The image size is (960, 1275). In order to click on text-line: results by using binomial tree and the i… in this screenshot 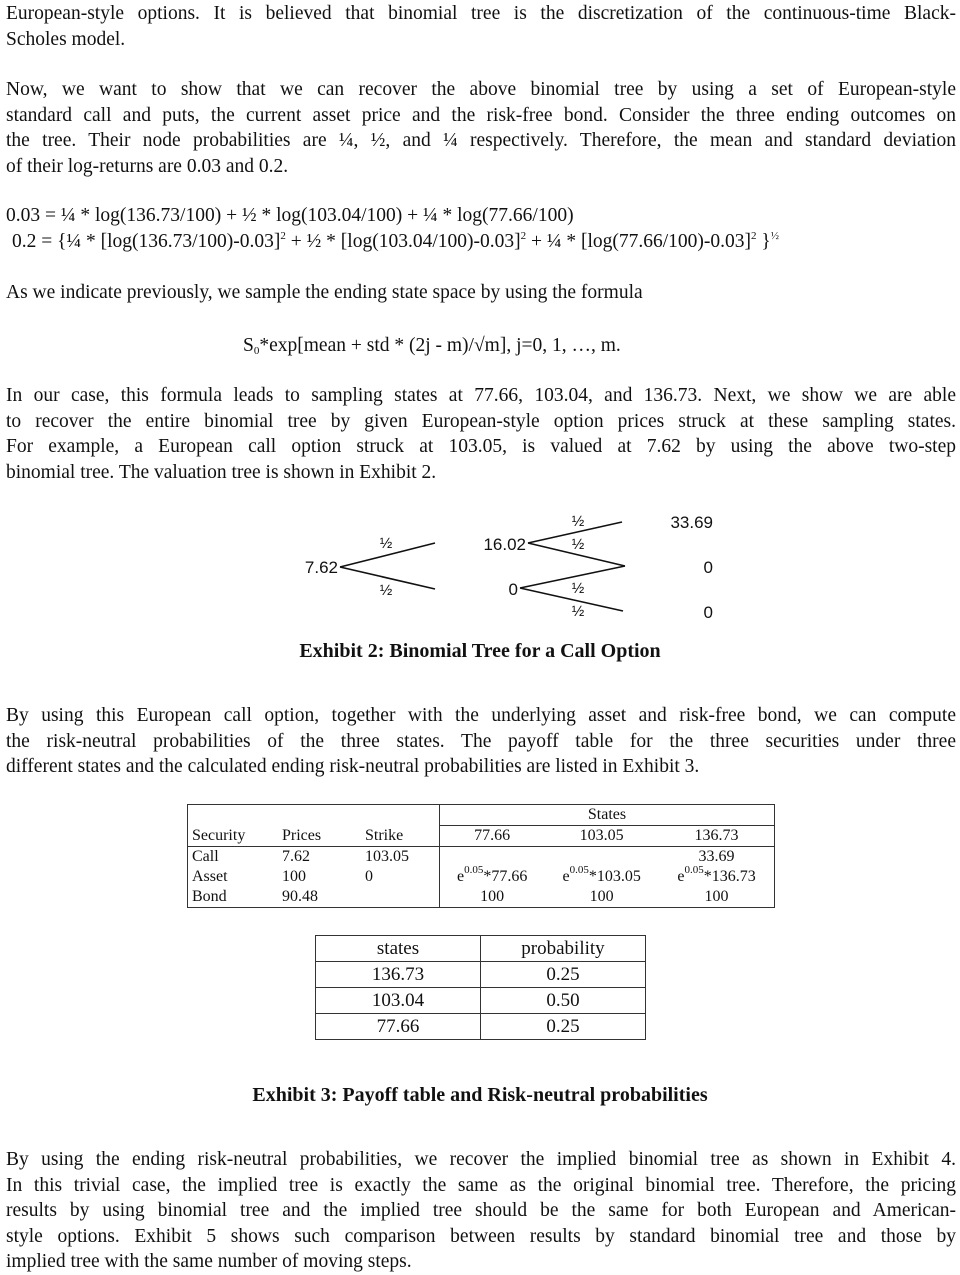, I will do `click(481, 1210)`.